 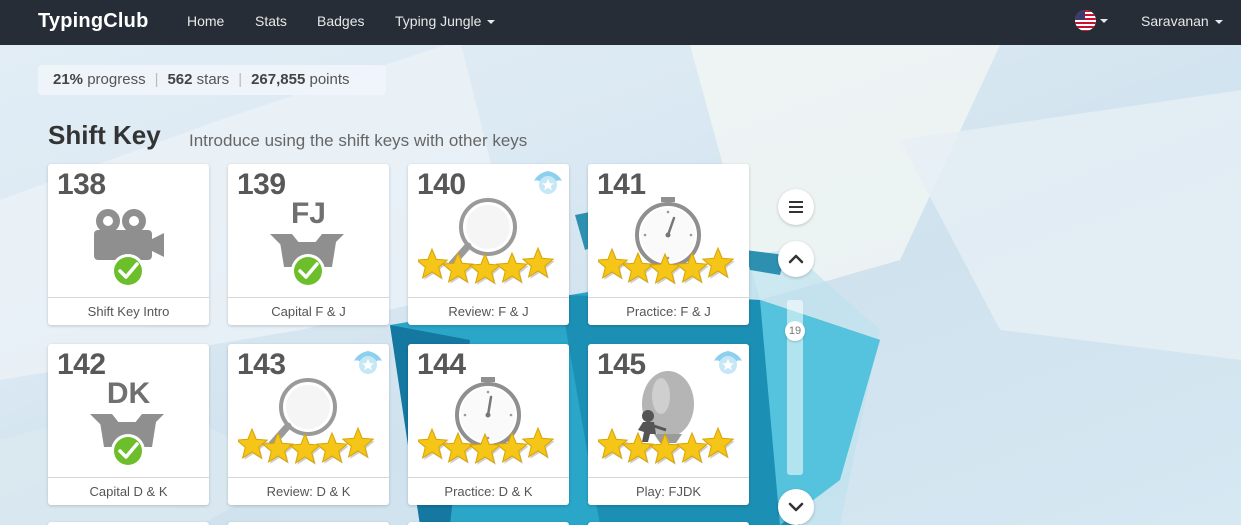 What do you see at coordinates (438, 21) in the screenshot?
I see `nav-typing-jungle-label: Typing Jungle` at bounding box center [438, 21].